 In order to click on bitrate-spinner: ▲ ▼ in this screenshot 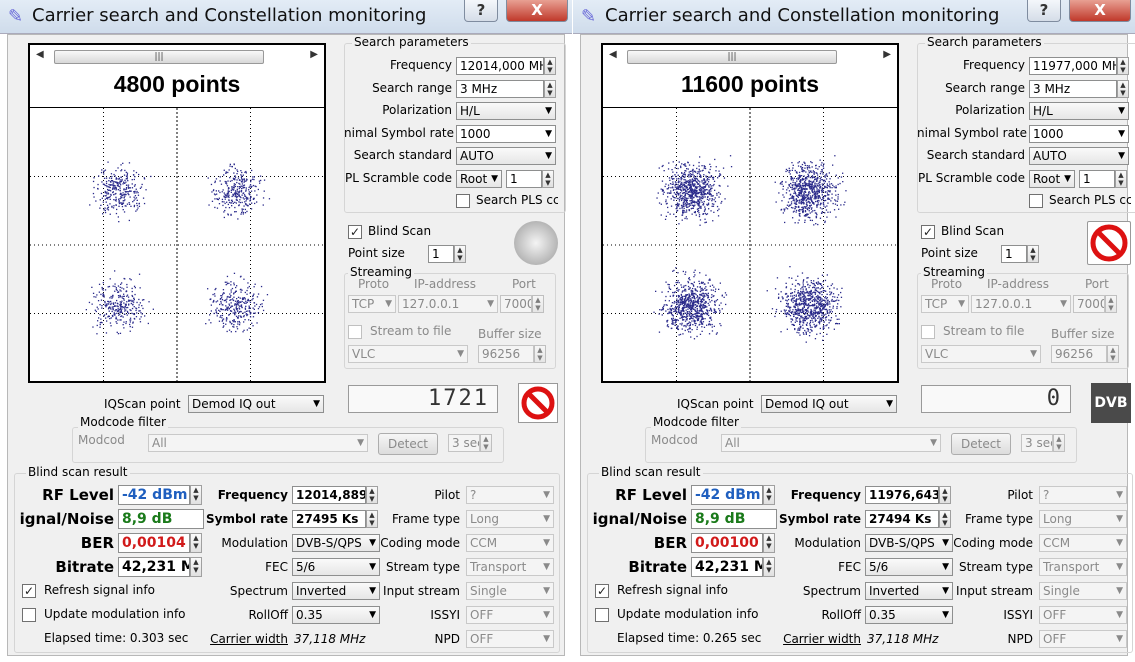, I will do `click(196, 567)`.